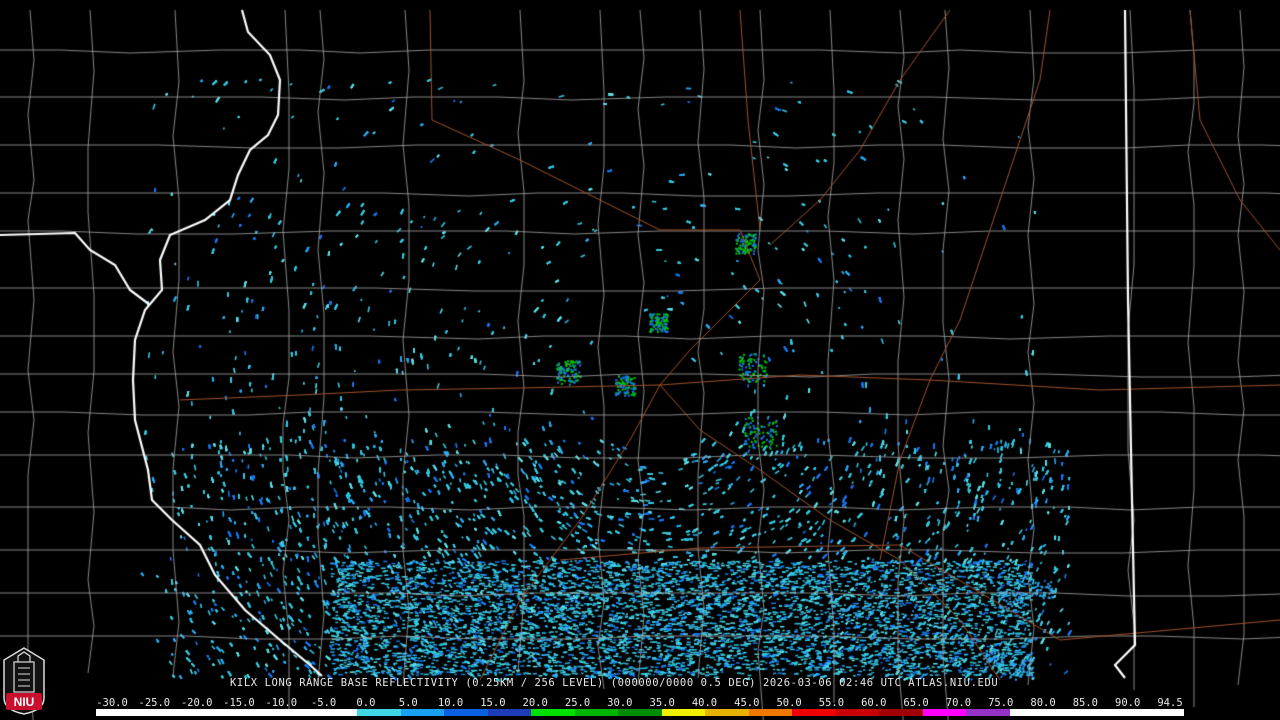 This screenshot has height=720, width=1280. What do you see at coordinates (789, 703) in the screenshot?
I see `scale-label: 50.0` at bounding box center [789, 703].